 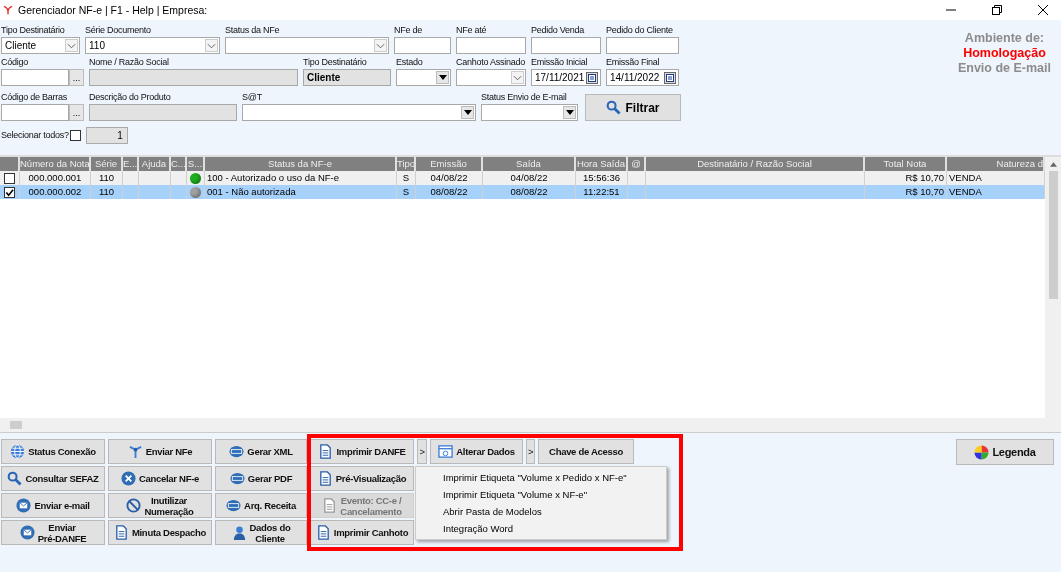 What do you see at coordinates (1043, 10) in the screenshot?
I see `close-icon` at bounding box center [1043, 10].